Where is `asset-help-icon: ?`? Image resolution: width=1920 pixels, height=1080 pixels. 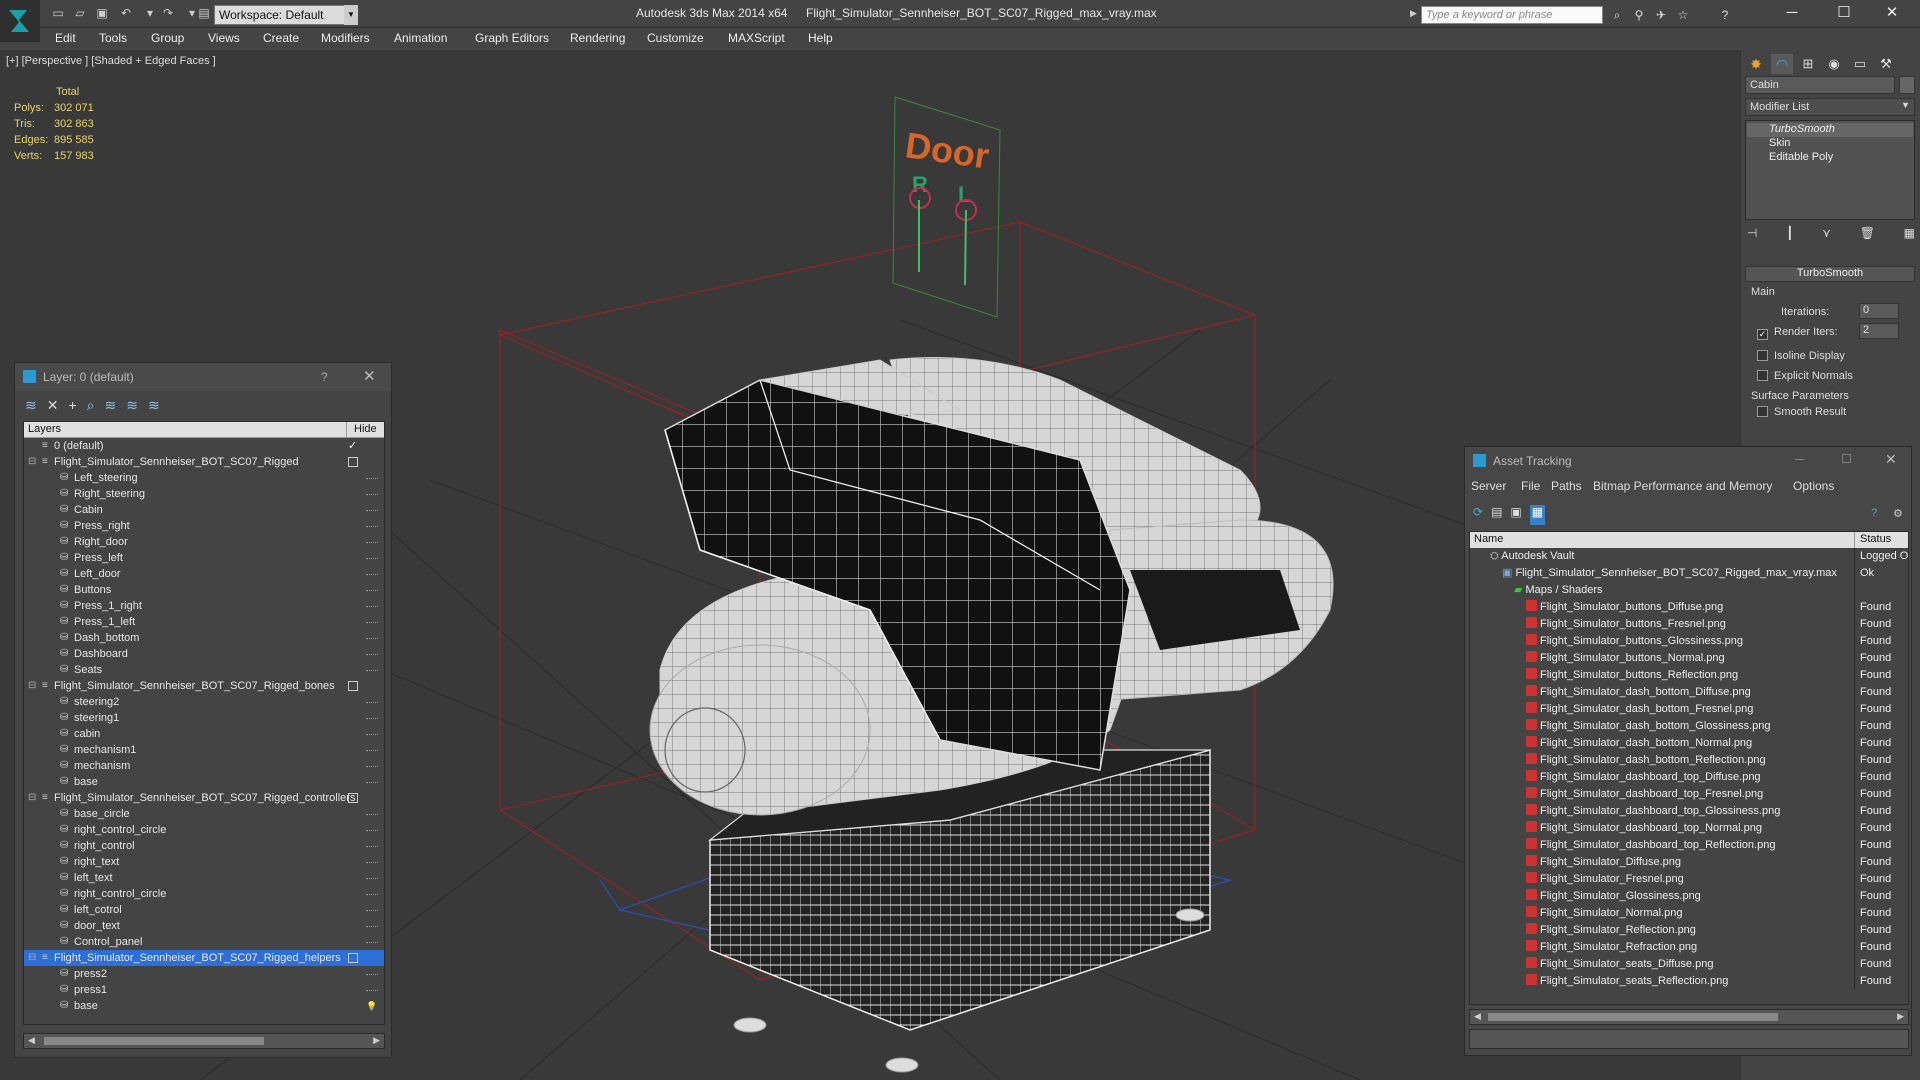
asset-help-icon: ? is located at coordinates (1874, 513).